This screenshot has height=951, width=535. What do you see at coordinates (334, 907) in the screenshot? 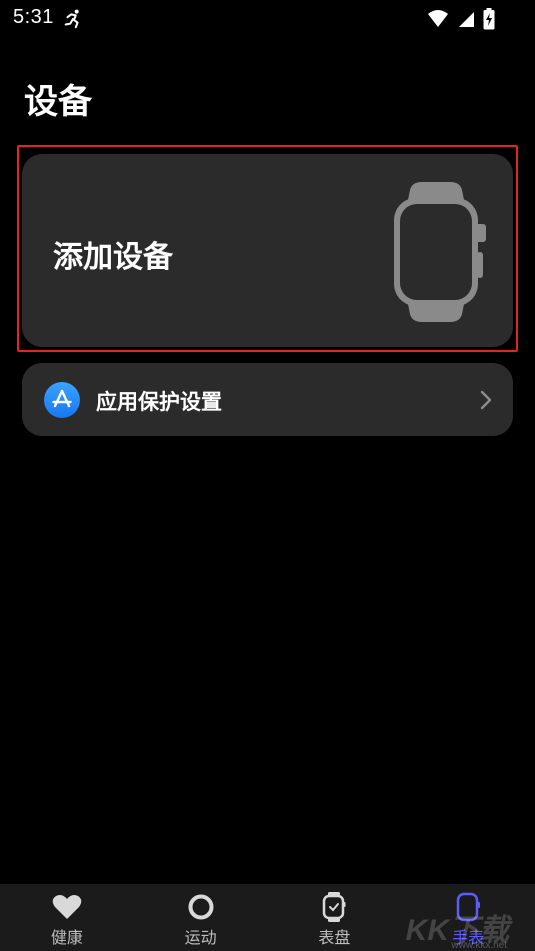
I see `watch-face-icon` at bounding box center [334, 907].